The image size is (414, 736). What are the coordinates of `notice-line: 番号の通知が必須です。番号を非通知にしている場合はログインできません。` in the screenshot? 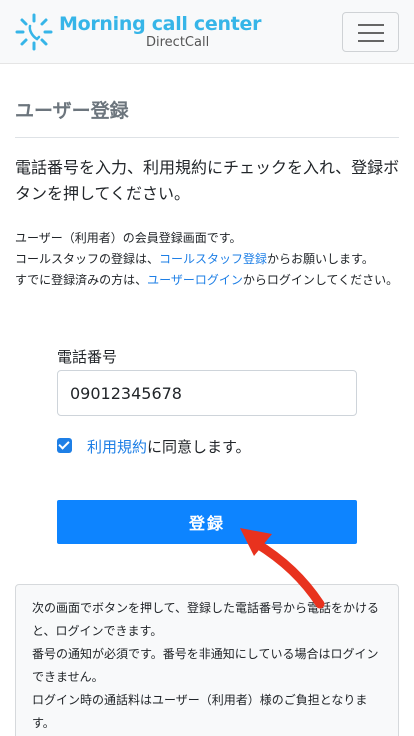 It's located at (205, 665).